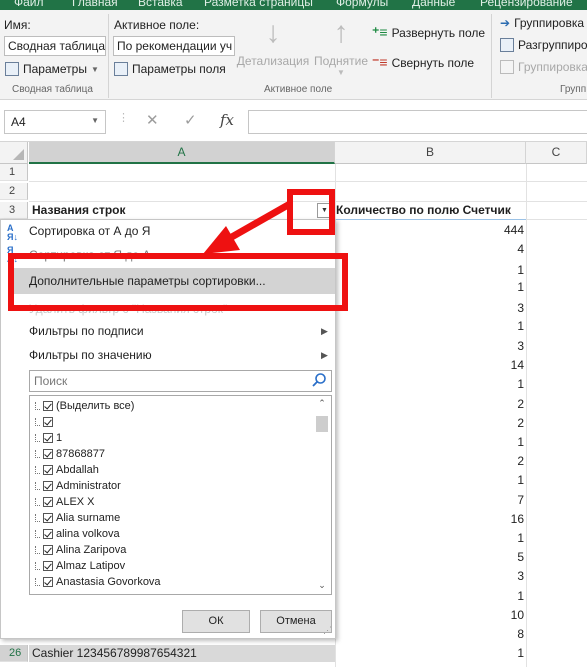 Image resolution: width=587 pixels, height=667 pixels. What do you see at coordinates (247, 227) in the screenshot?
I see `annotation-arrow` at bounding box center [247, 227].